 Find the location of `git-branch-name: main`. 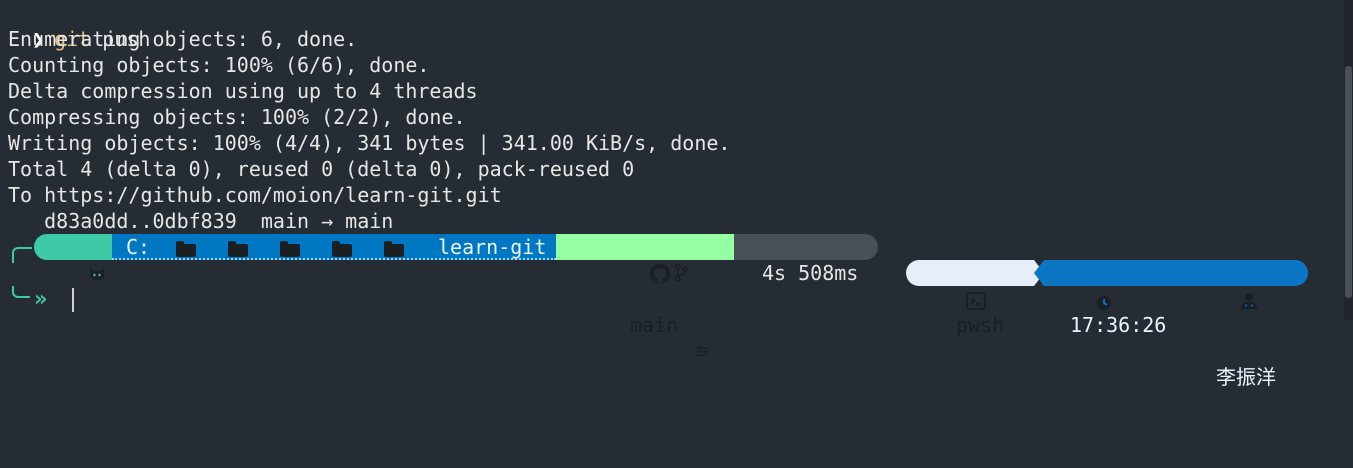

git-branch-name: main is located at coordinates (654, 325).